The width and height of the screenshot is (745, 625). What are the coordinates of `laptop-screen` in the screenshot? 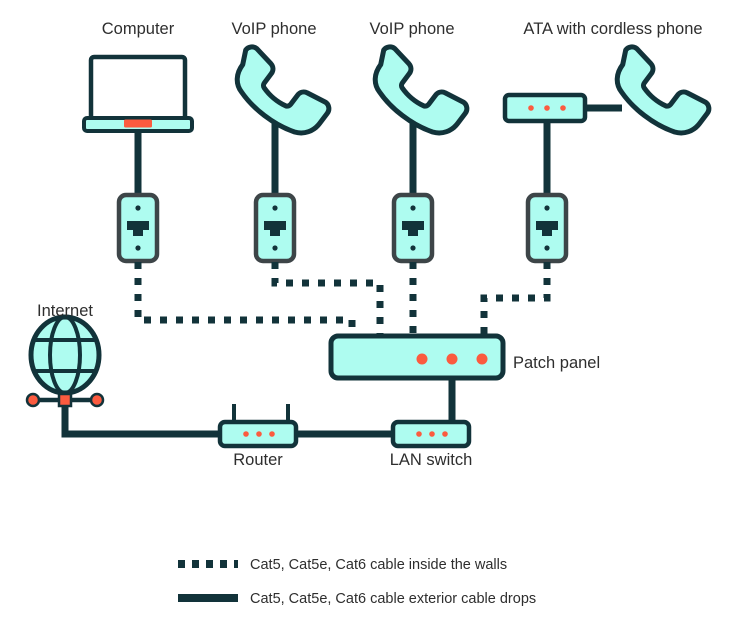 It's located at (138, 88).